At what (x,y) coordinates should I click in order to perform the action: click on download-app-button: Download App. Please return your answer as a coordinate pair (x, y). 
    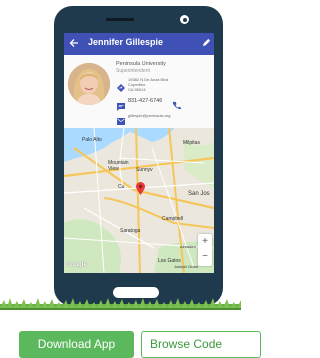
    Looking at the image, I should click on (76, 344).